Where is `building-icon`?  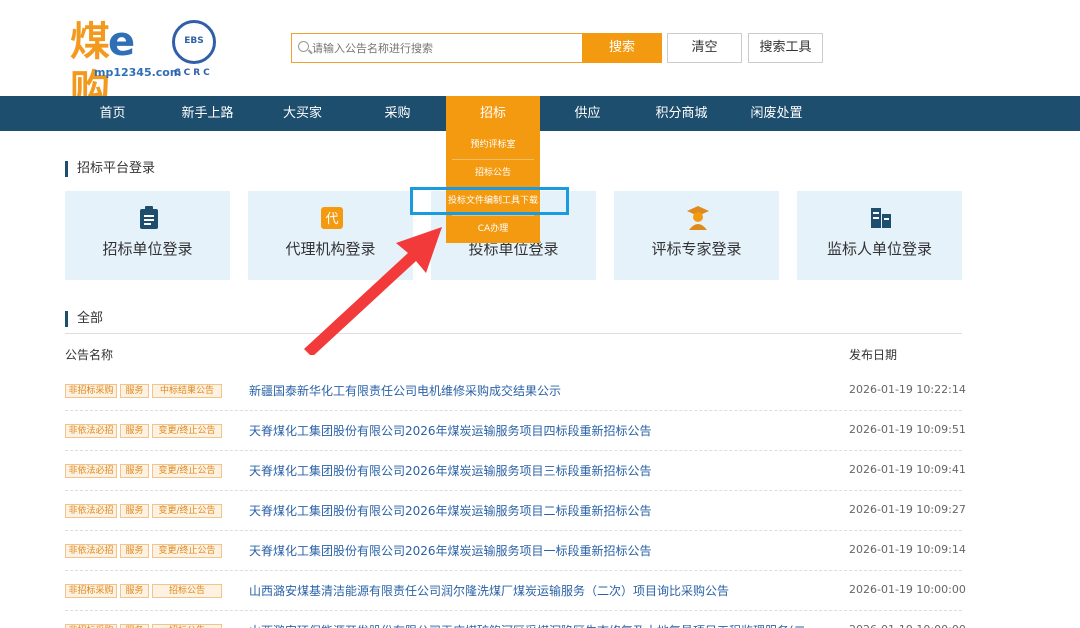
building-icon is located at coordinates (881, 218).